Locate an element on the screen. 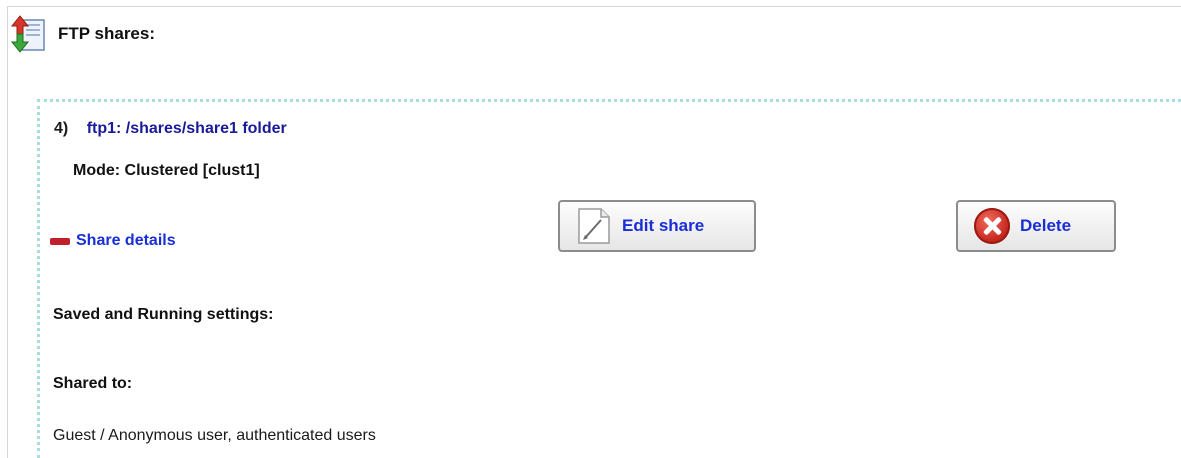 This screenshot has width=1181, height=458. edit-share-label: Edit share is located at coordinates (663, 225).